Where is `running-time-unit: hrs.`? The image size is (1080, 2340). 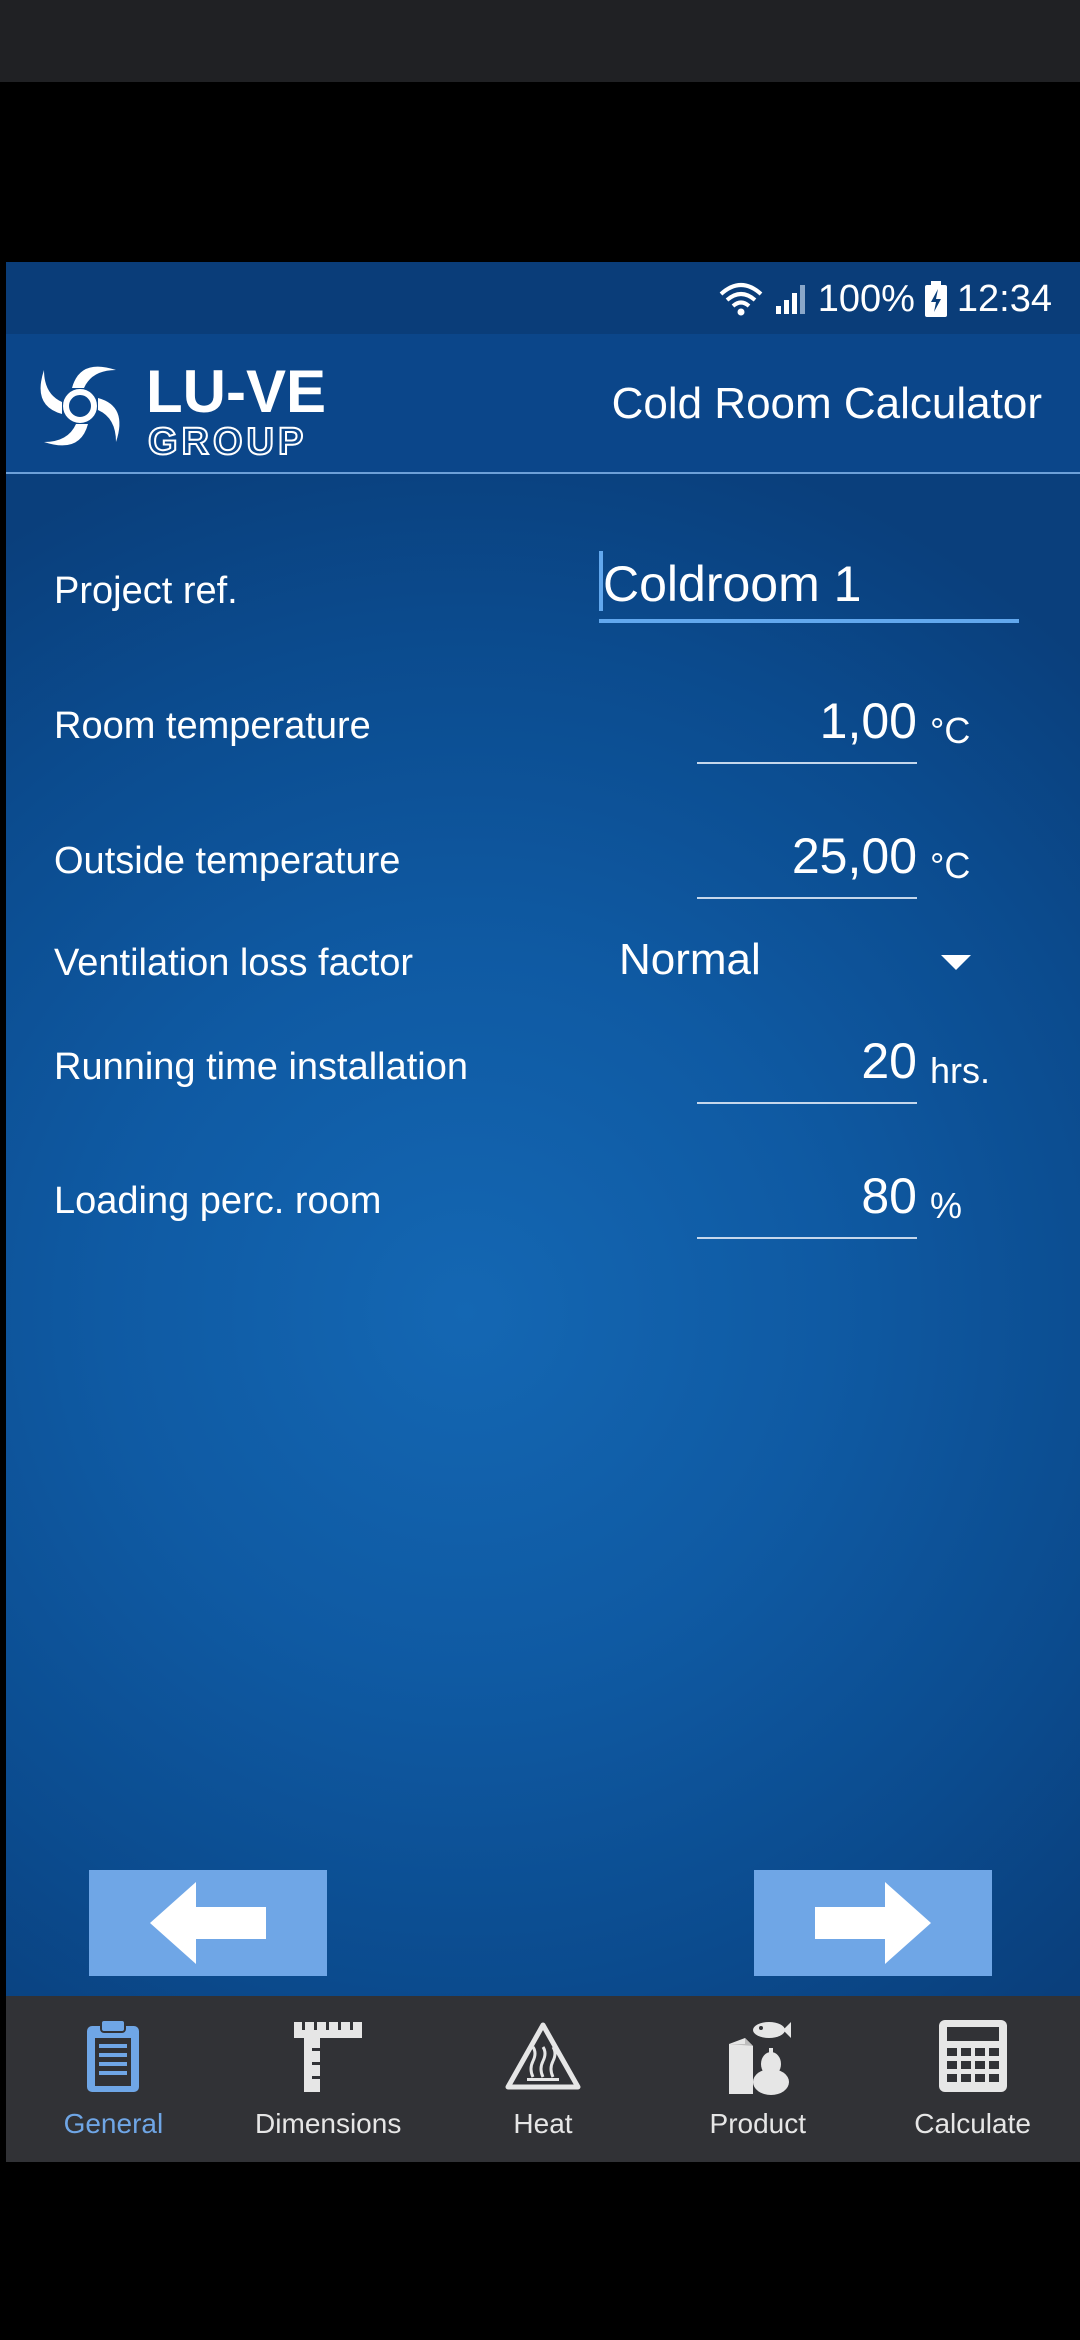 running-time-unit: hrs. is located at coordinates (960, 1070).